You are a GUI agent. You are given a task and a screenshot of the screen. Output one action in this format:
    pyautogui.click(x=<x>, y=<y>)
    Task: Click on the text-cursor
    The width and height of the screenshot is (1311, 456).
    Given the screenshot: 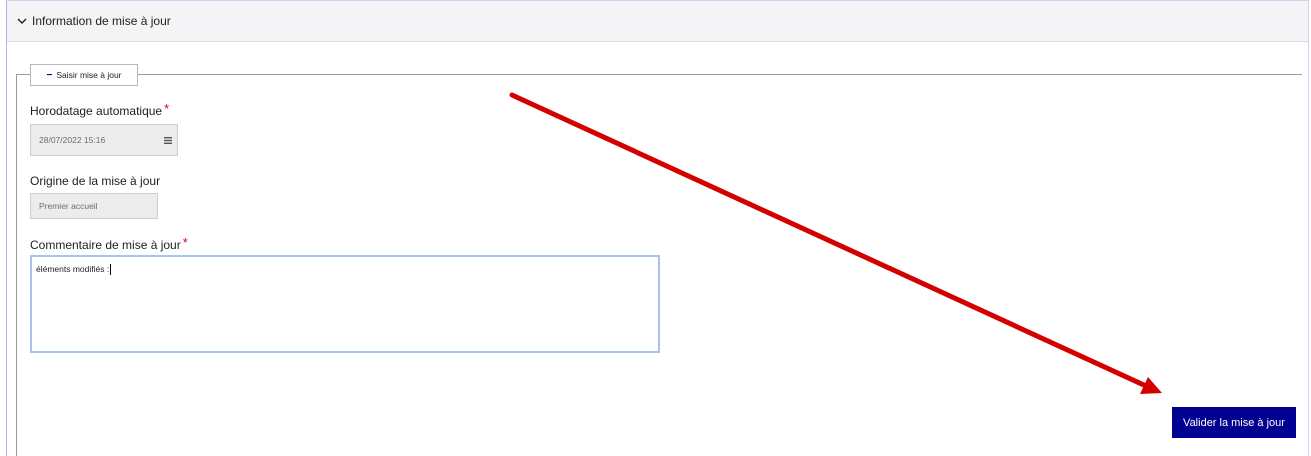 What is the action you would take?
    pyautogui.click(x=111, y=270)
    